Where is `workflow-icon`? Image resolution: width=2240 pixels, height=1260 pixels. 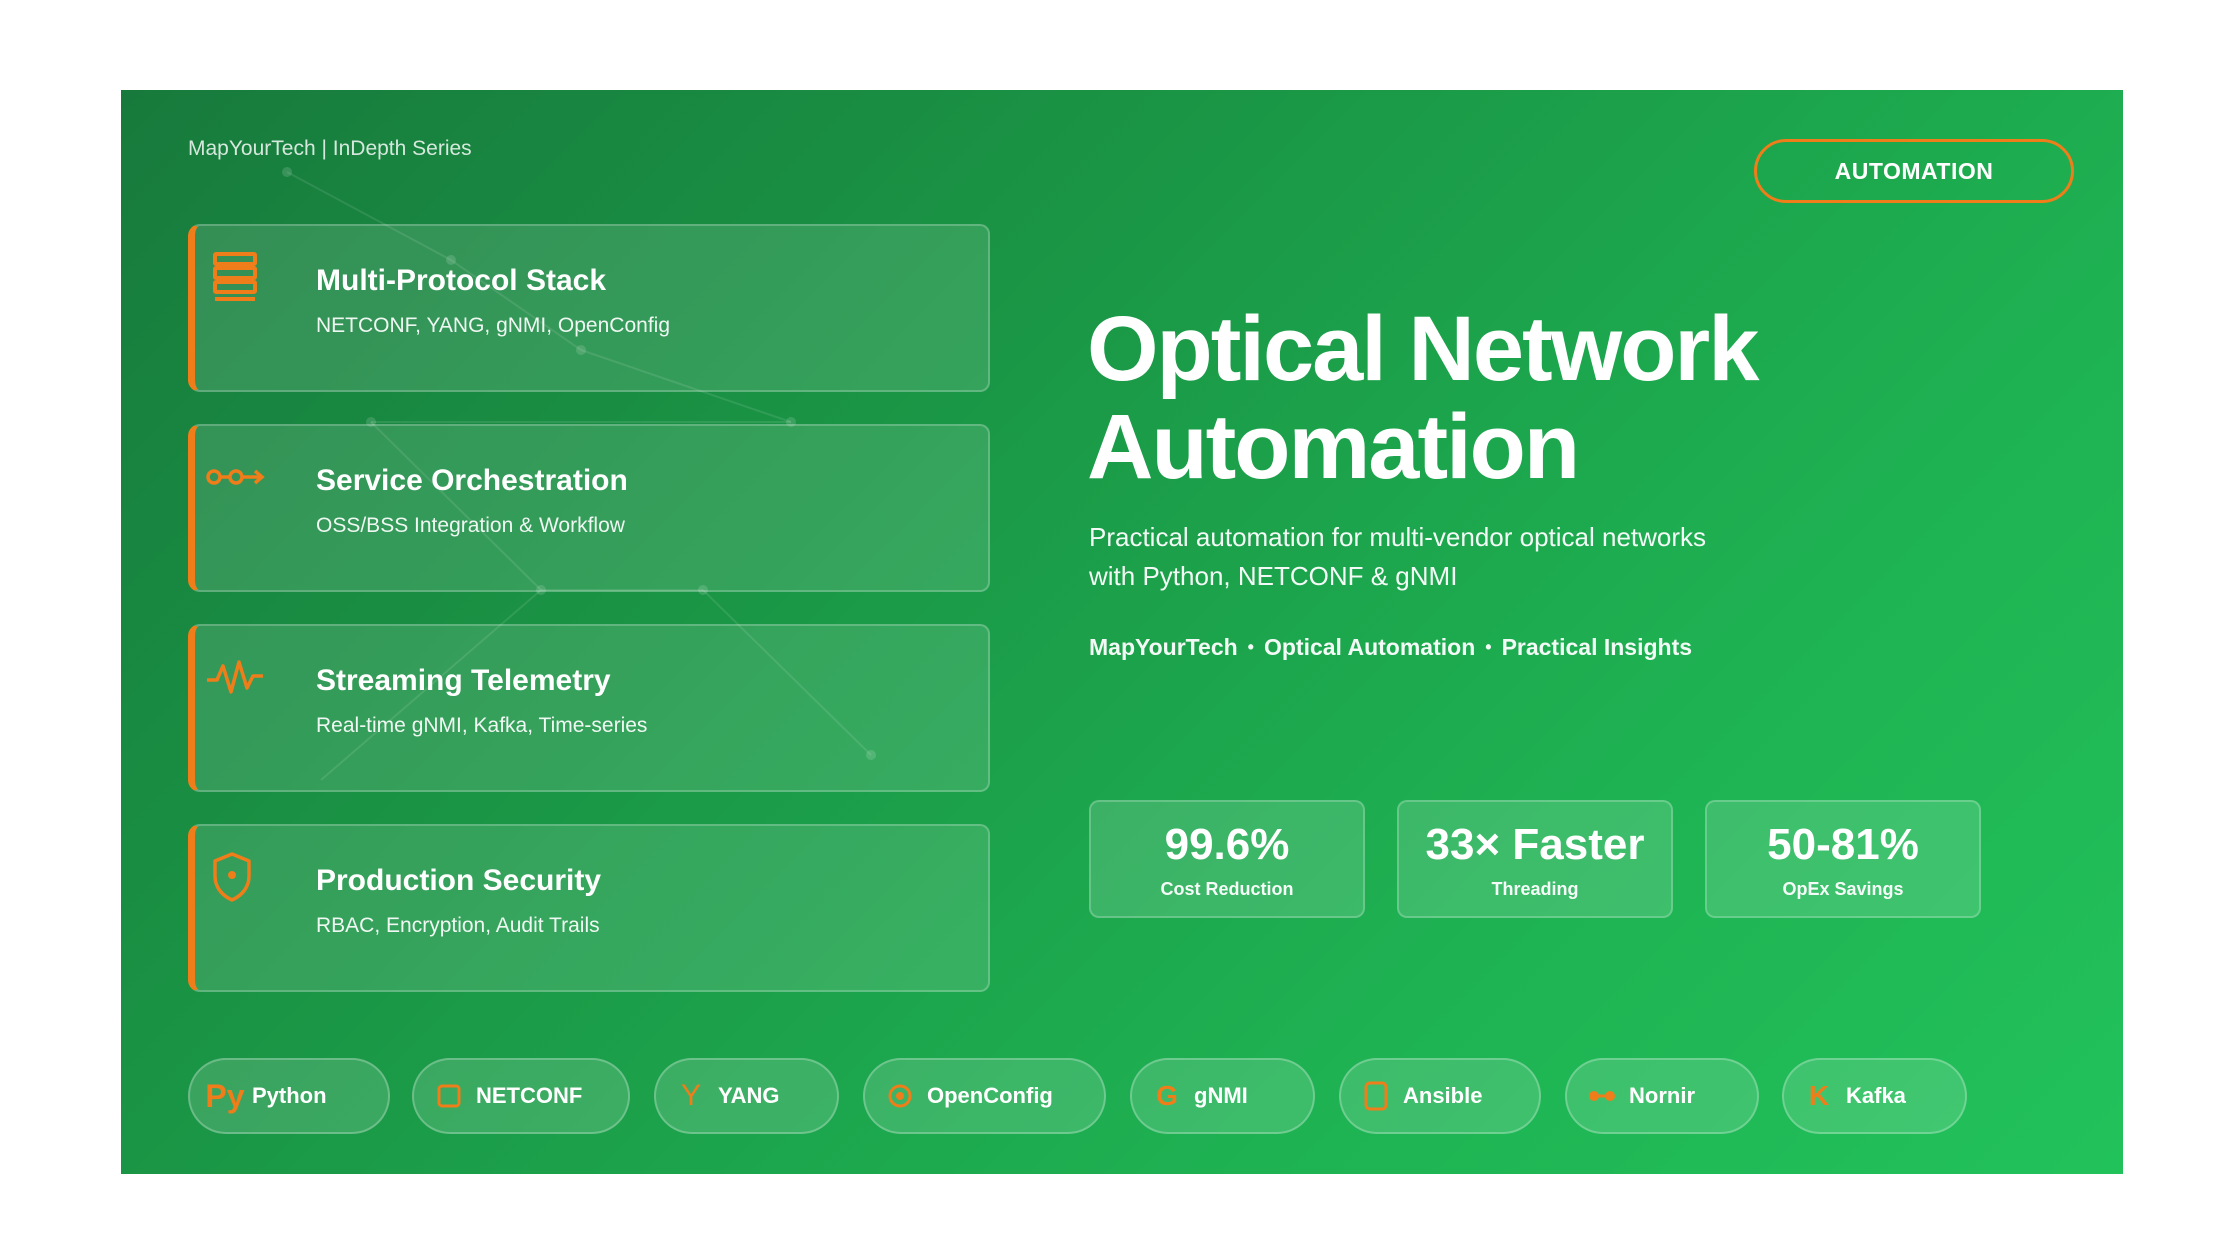 workflow-icon is located at coordinates (235, 477).